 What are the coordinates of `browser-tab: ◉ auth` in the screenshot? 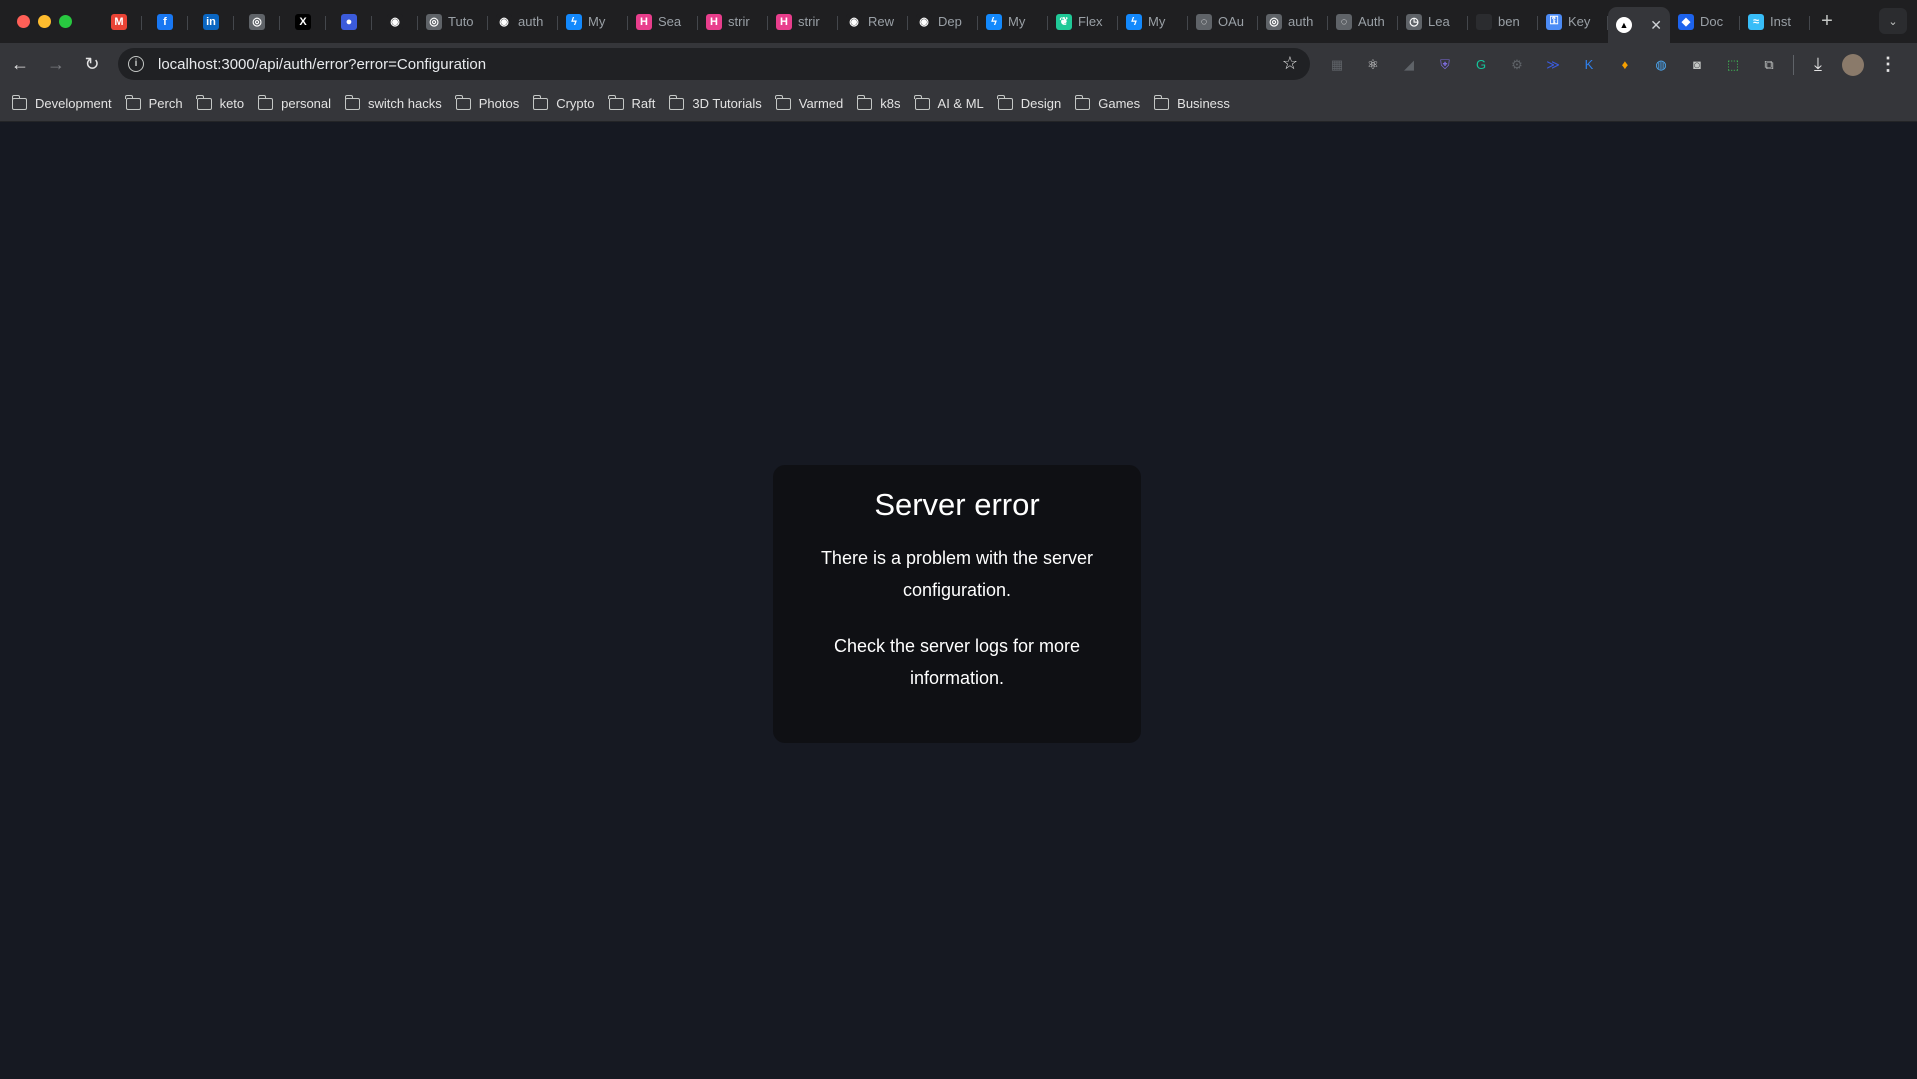 It's located at (523, 22).